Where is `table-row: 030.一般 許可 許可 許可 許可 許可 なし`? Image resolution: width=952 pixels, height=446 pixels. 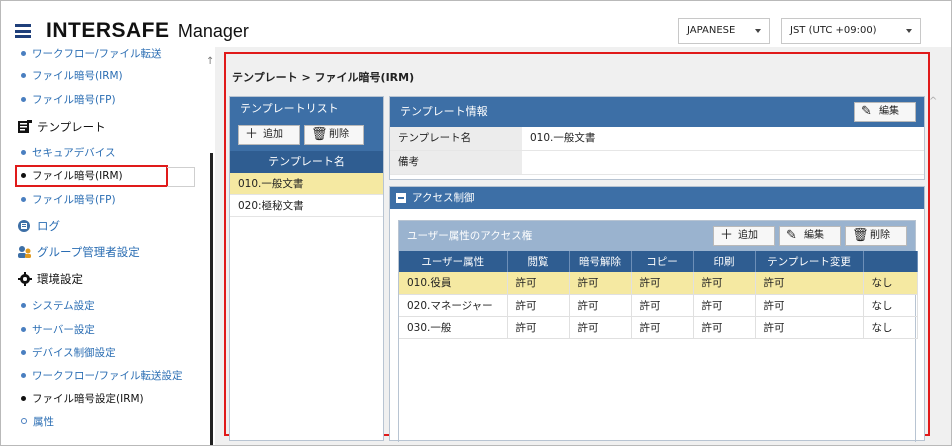 table-row: 030.一般 許可 許可 許可 許可 許可 なし is located at coordinates (658, 327).